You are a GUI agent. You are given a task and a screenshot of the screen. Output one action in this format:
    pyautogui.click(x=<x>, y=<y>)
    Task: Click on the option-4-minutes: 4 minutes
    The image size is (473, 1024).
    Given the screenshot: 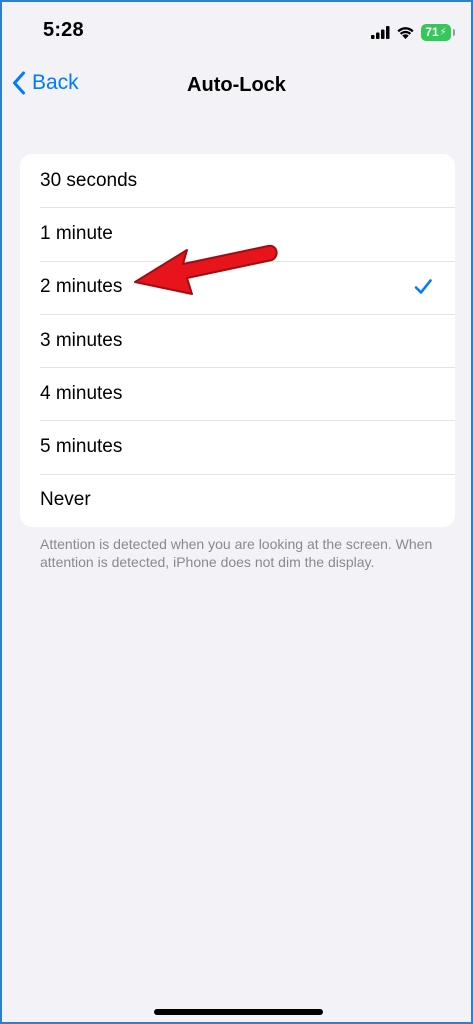 What is the action you would take?
    pyautogui.click(x=237, y=393)
    